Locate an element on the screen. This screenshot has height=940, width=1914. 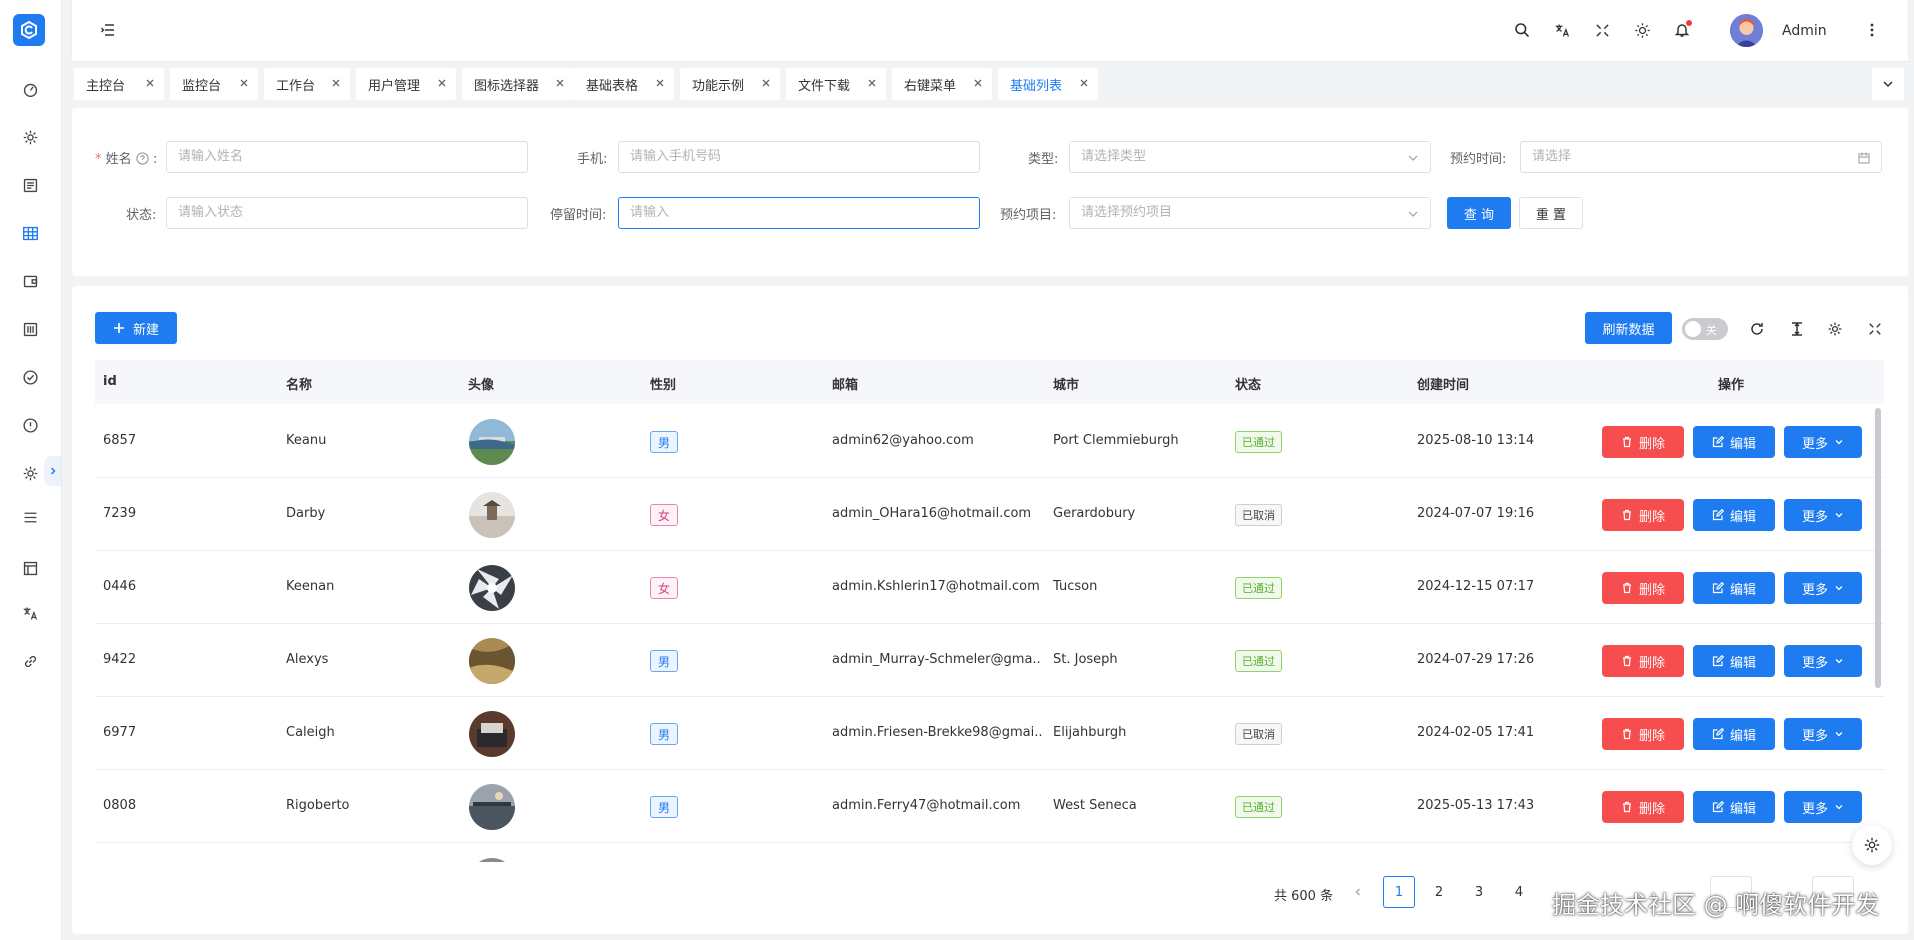
tab-icon-selector: 图标选择器 is located at coordinates (518, 84).